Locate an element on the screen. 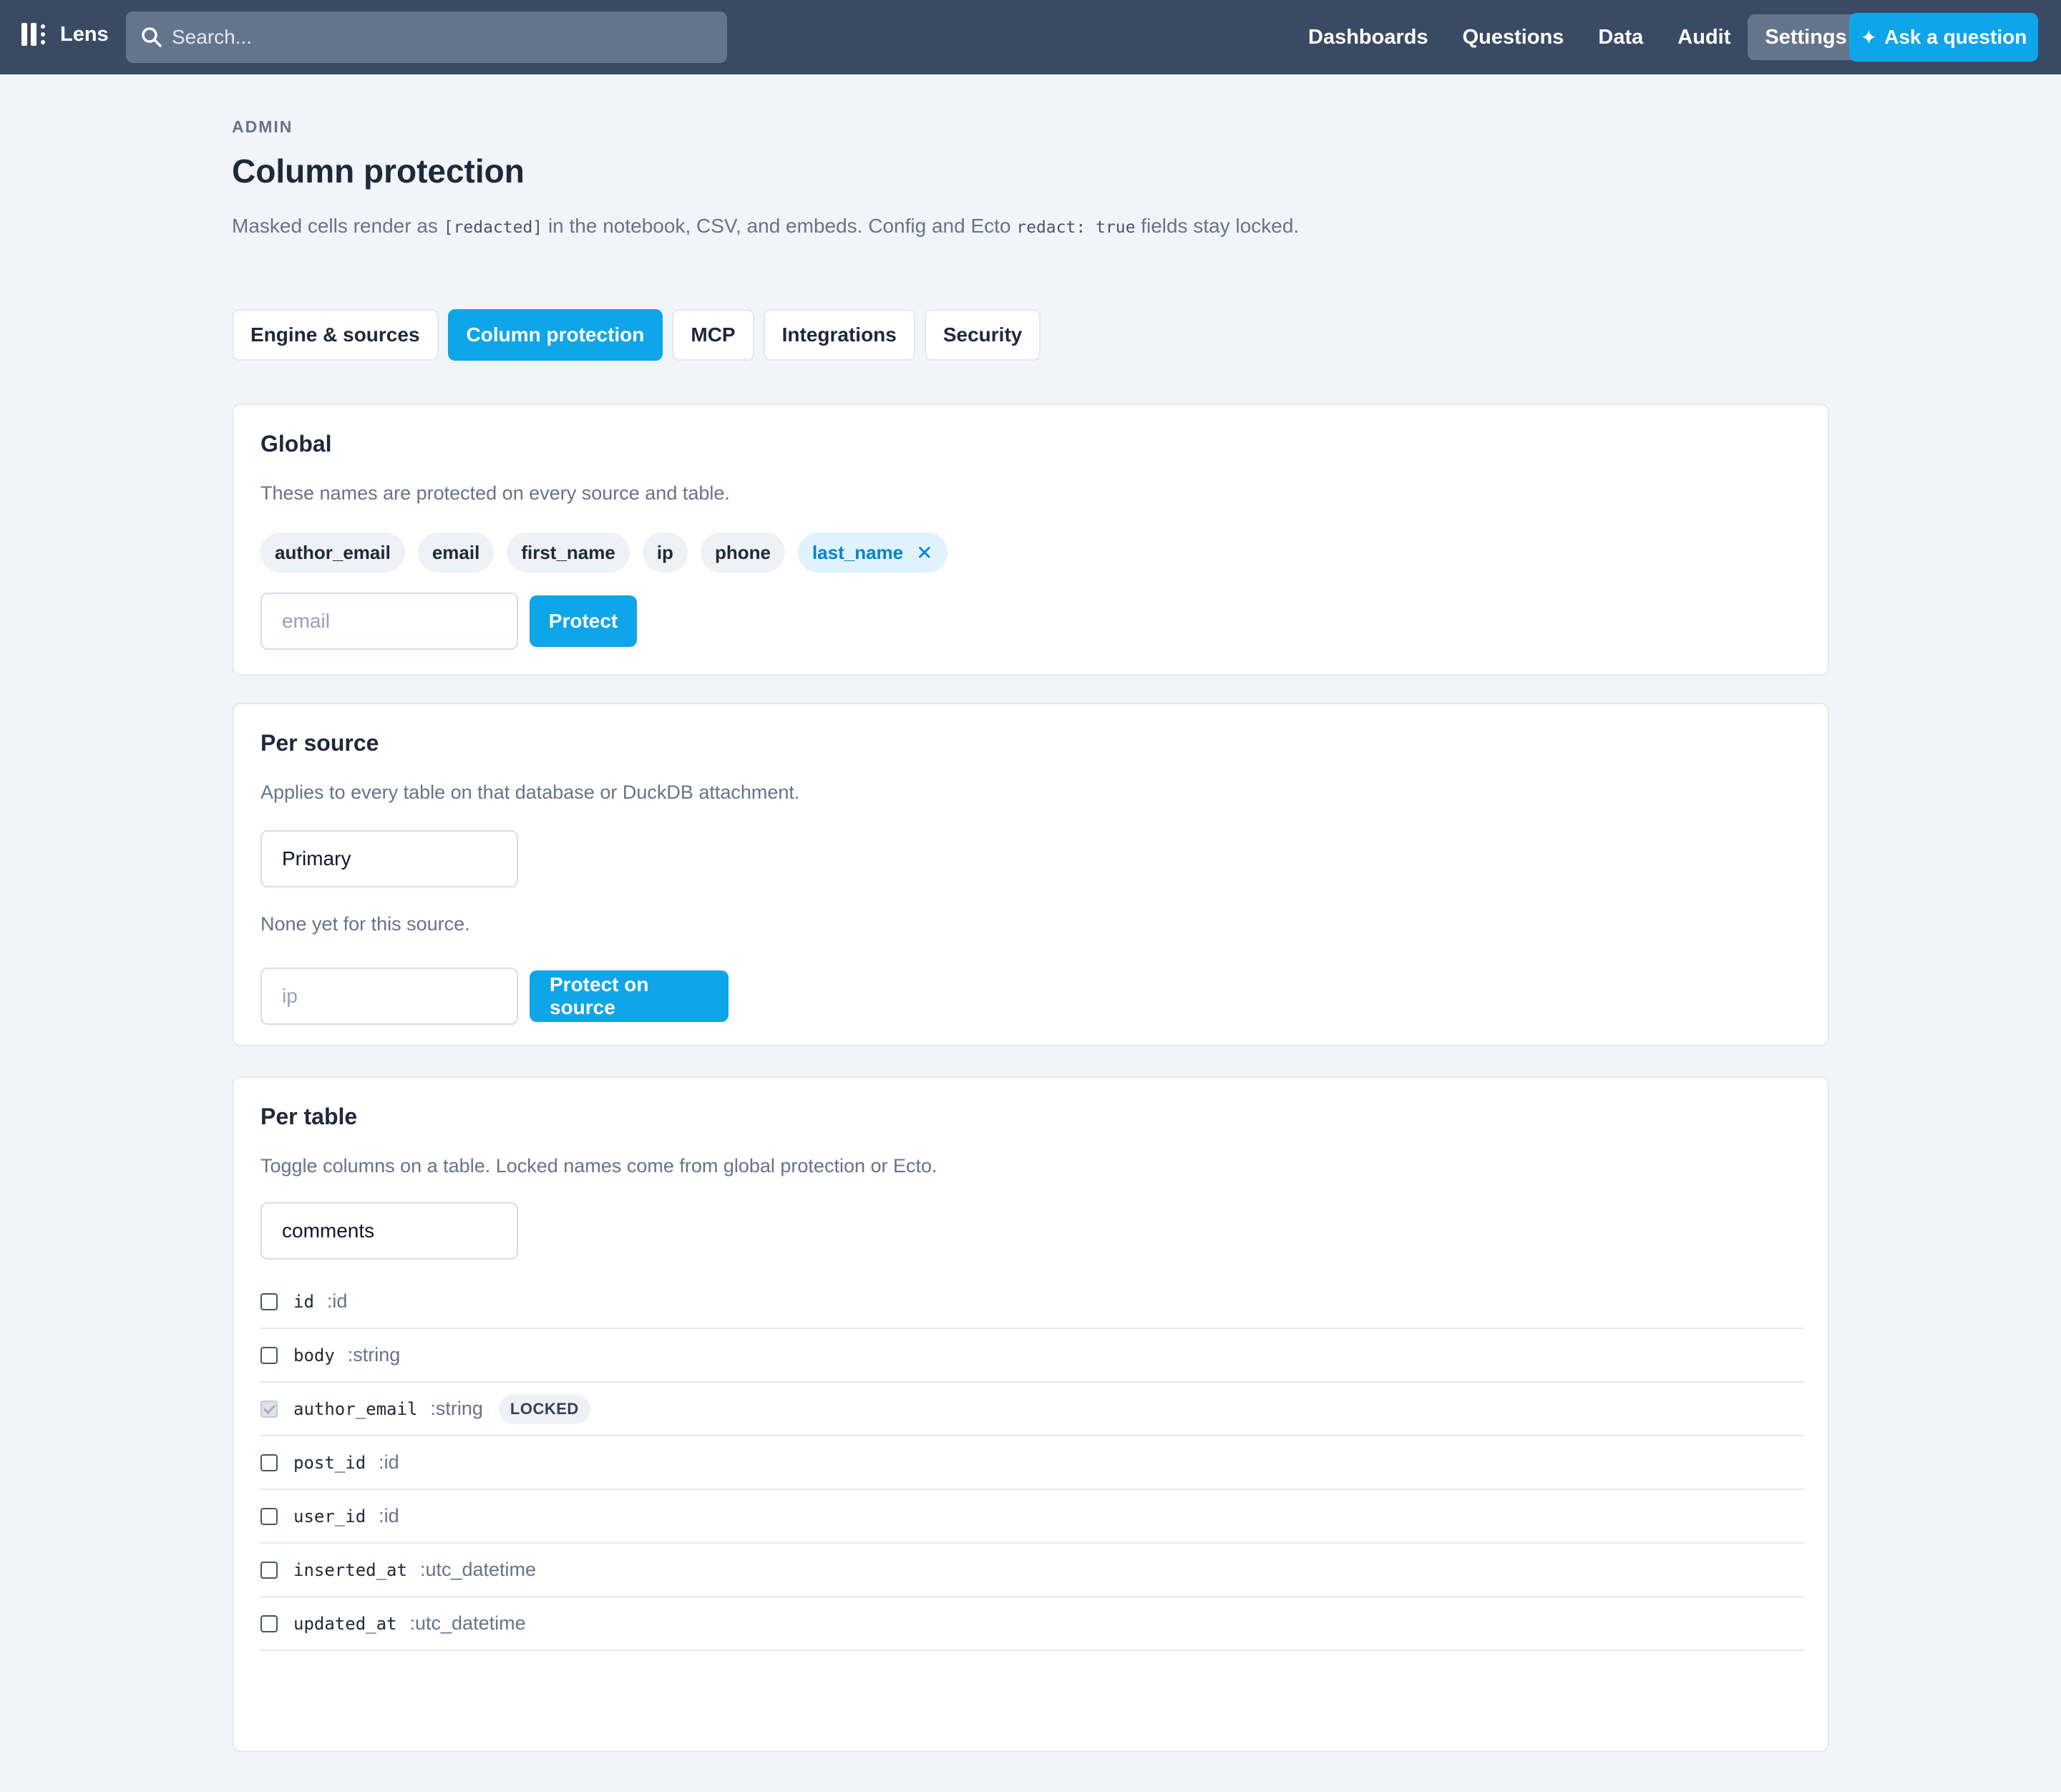 Image resolution: width=2061 pixels, height=1792 pixels. column-name: updated_at is located at coordinates (345, 1623).